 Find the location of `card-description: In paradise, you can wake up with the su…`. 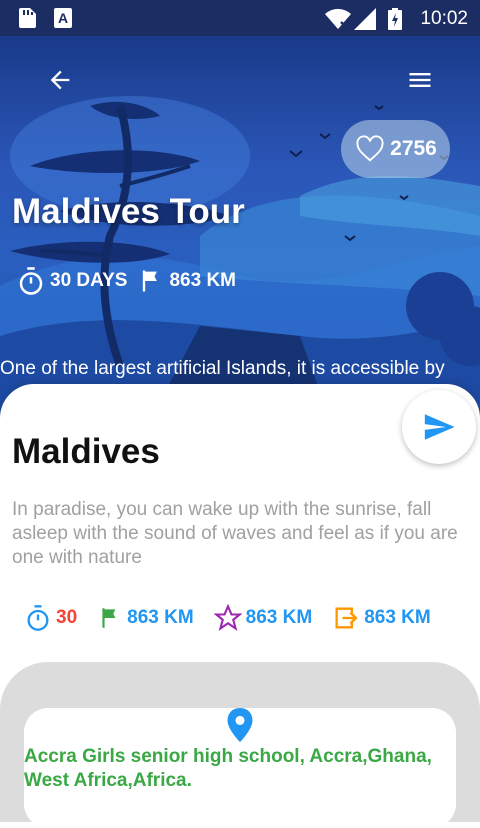

card-description: In paradise, you can wake up with the su… is located at coordinates (235, 533).